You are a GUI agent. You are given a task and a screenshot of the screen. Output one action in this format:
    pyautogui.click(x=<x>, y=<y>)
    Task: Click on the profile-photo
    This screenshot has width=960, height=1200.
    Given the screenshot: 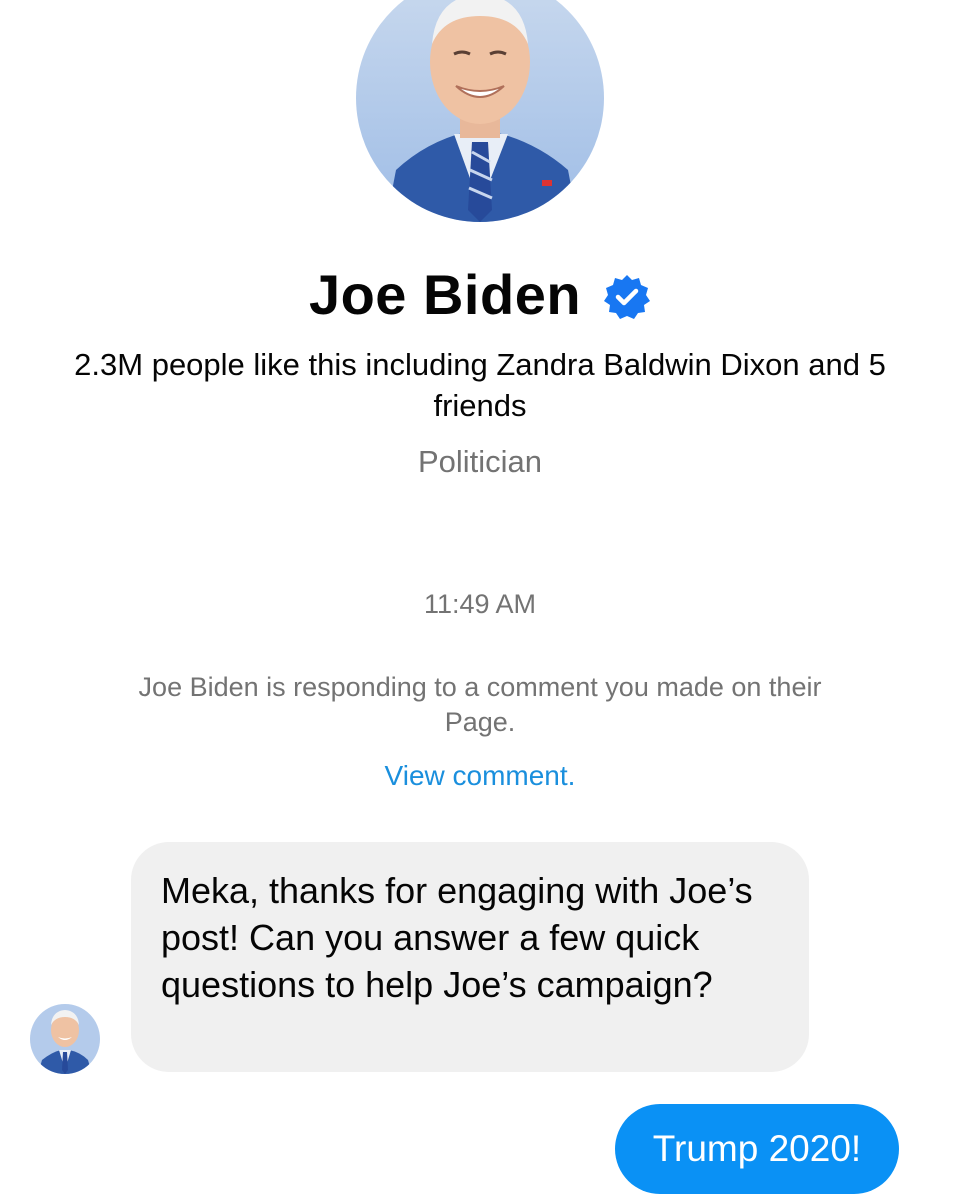 What is the action you would take?
    pyautogui.click(x=480, y=111)
    